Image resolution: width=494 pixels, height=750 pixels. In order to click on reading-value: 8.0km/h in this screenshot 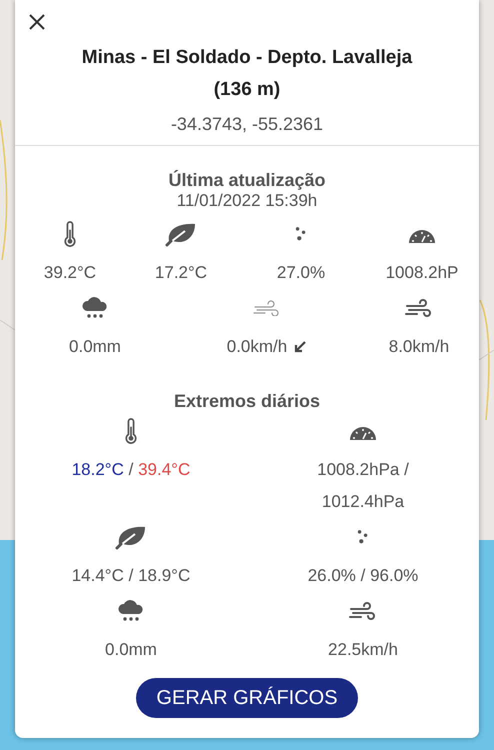, I will do `click(419, 347)`.